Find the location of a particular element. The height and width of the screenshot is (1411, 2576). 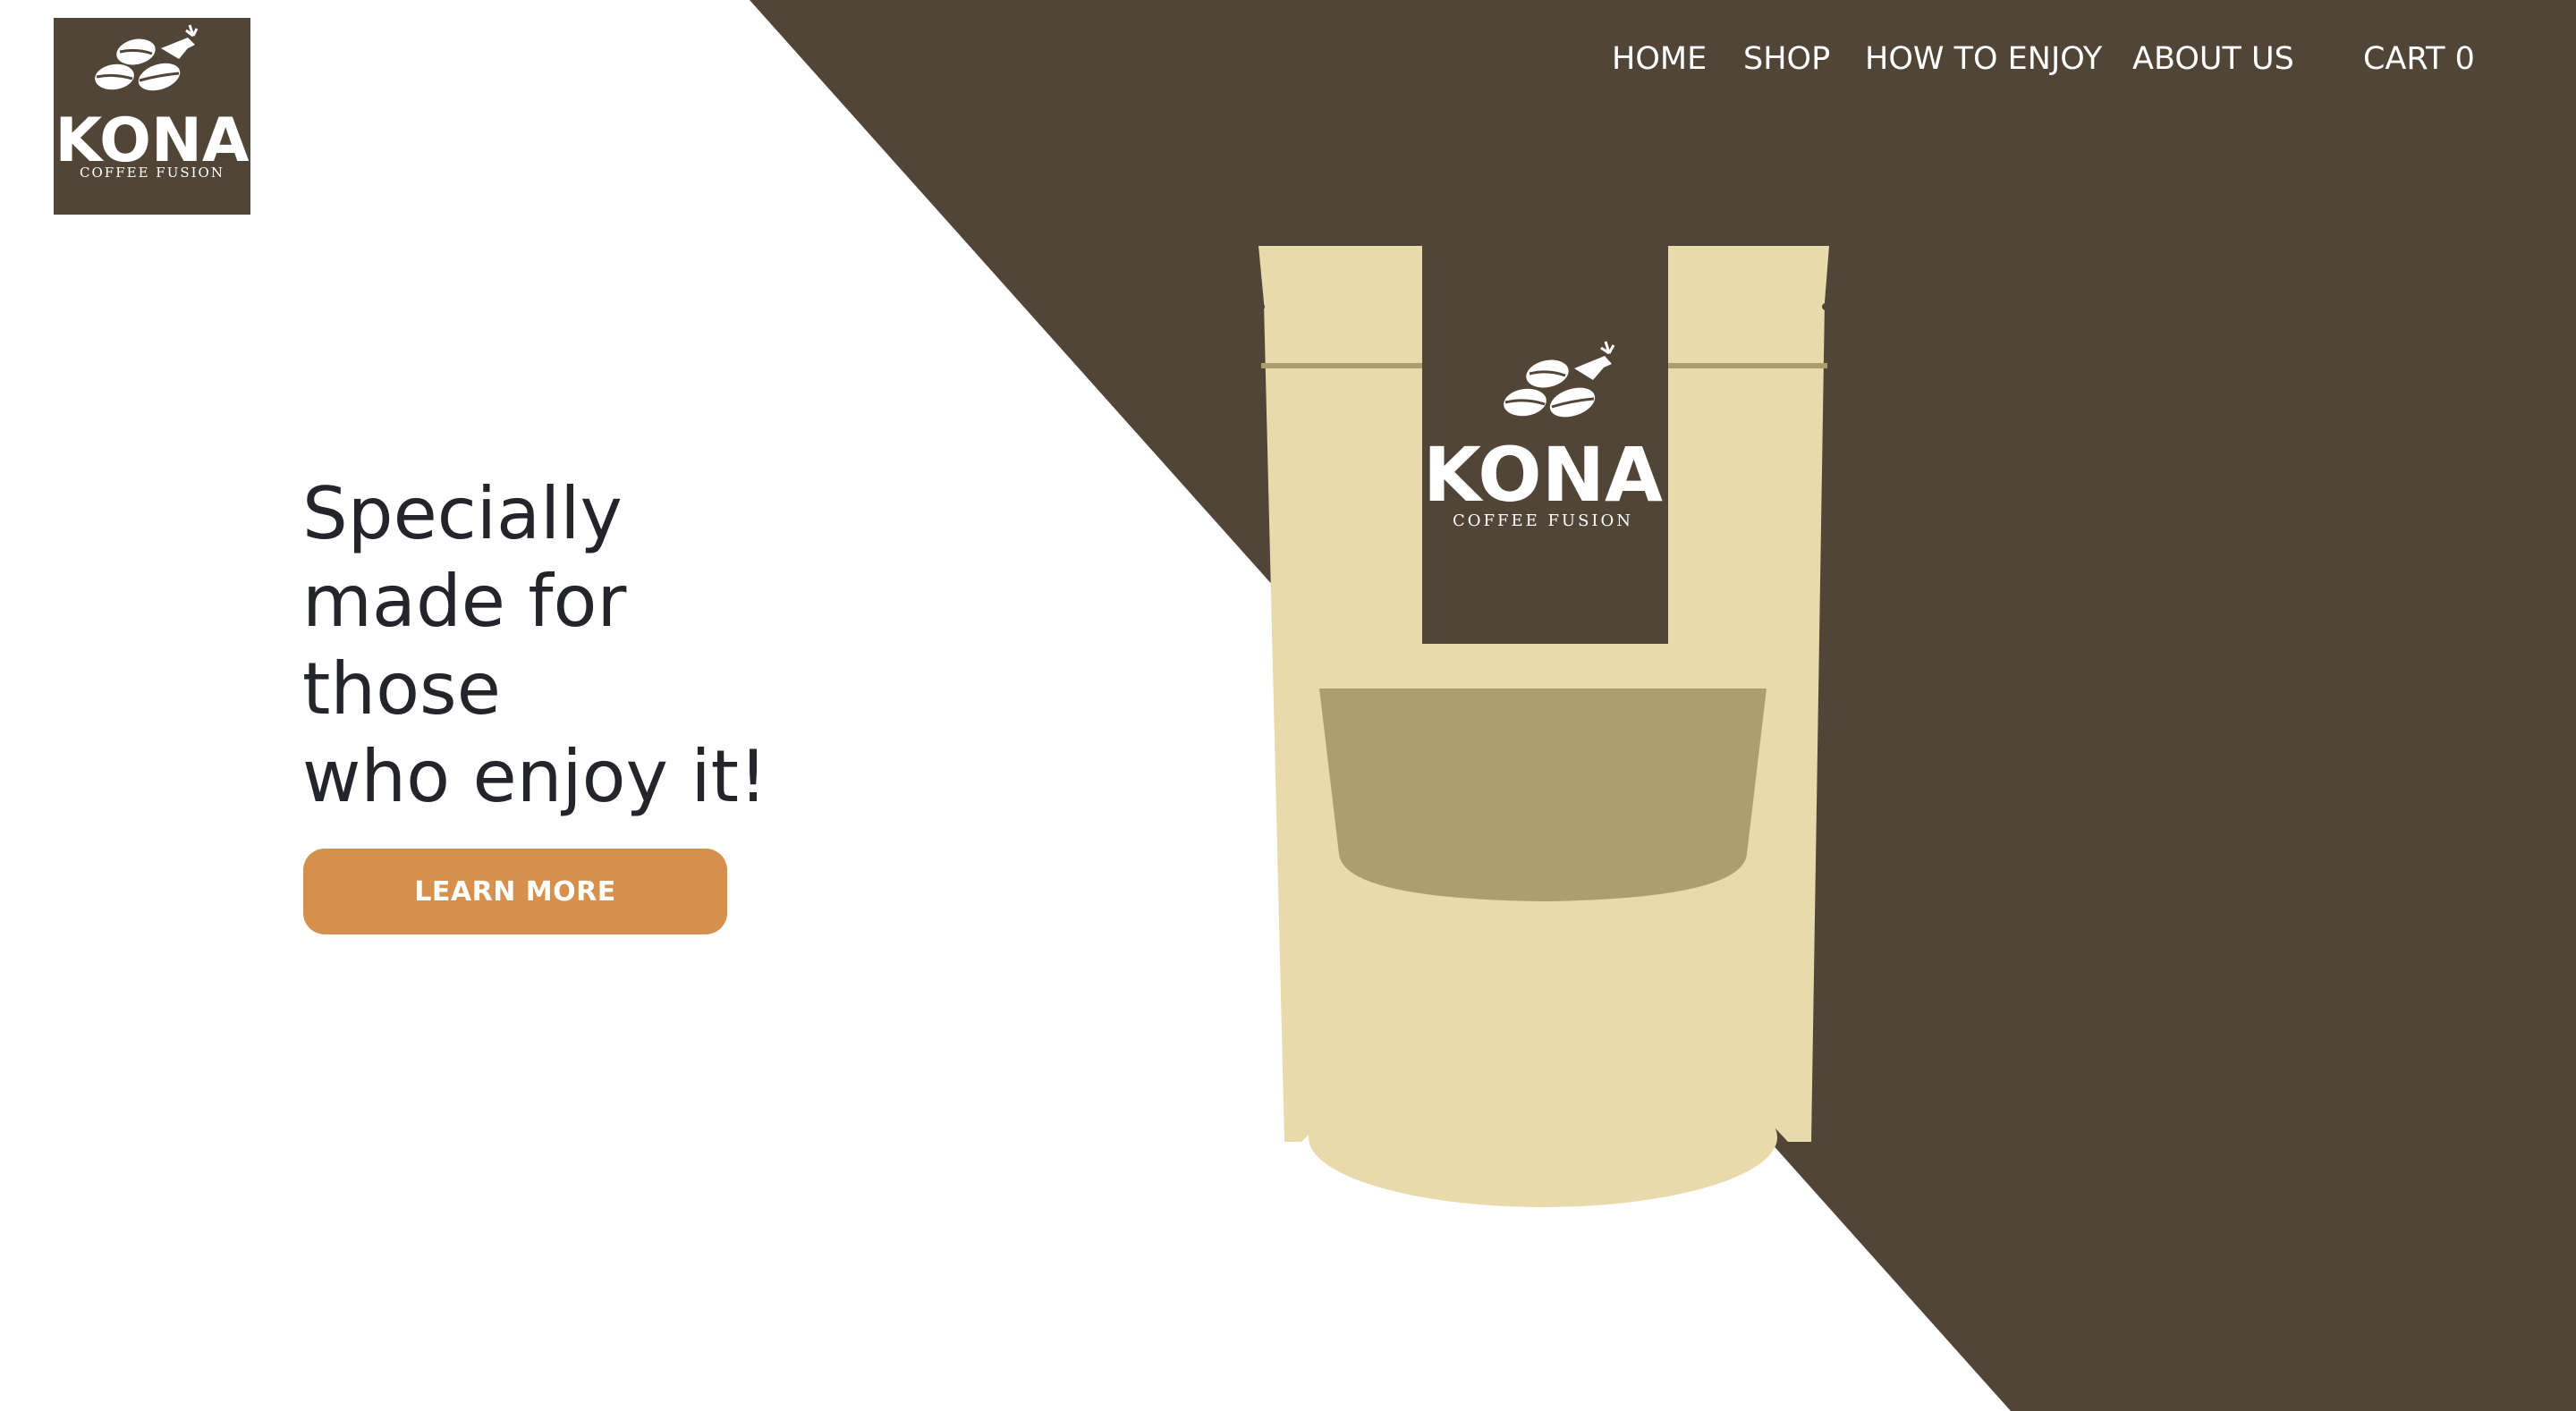

bag-notch-right is located at coordinates (1825, 306).